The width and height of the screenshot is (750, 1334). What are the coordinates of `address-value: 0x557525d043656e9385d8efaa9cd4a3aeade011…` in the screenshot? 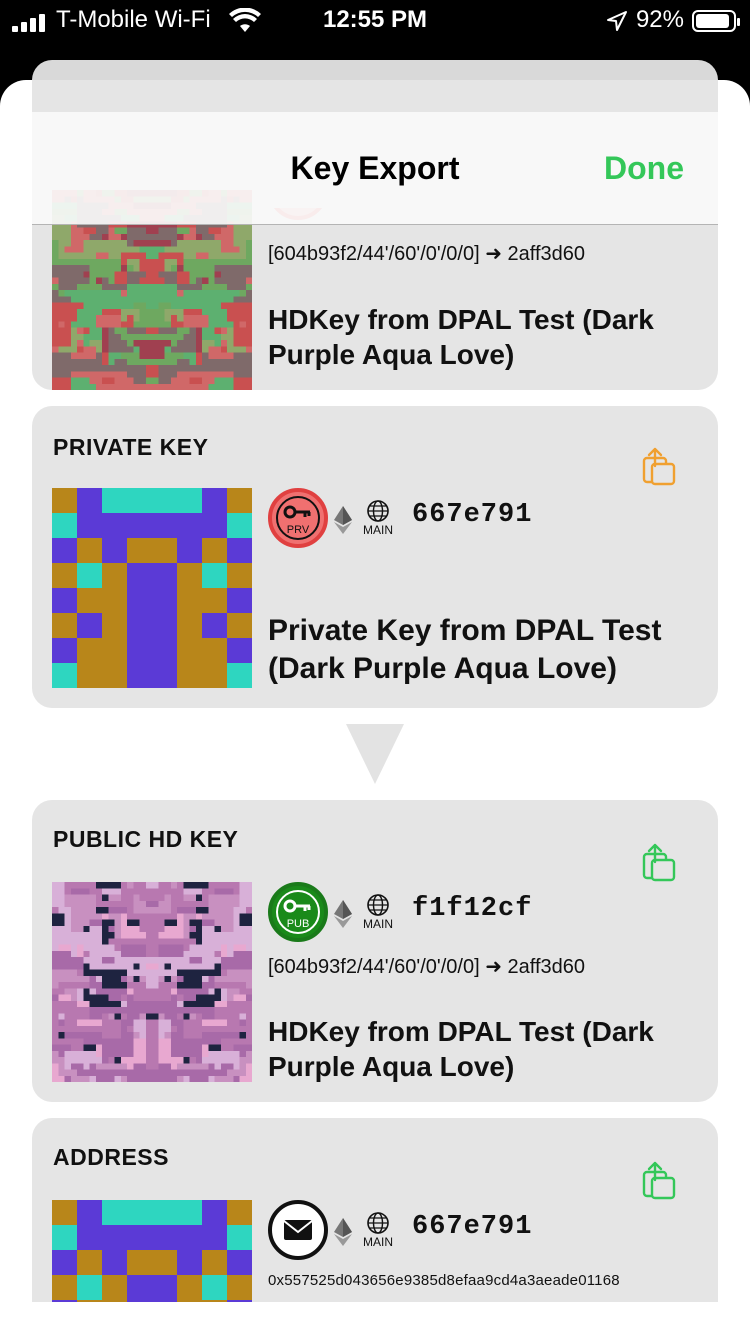 It's located at (444, 1280).